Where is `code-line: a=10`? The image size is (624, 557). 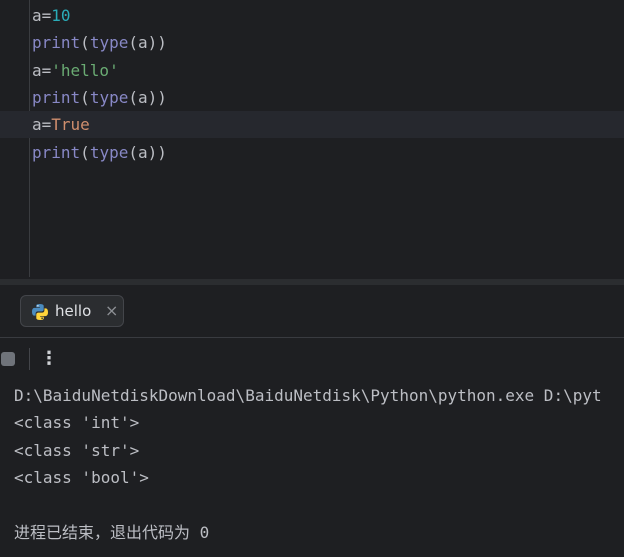 code-line: a=10 is located at coordinates (312, 15).